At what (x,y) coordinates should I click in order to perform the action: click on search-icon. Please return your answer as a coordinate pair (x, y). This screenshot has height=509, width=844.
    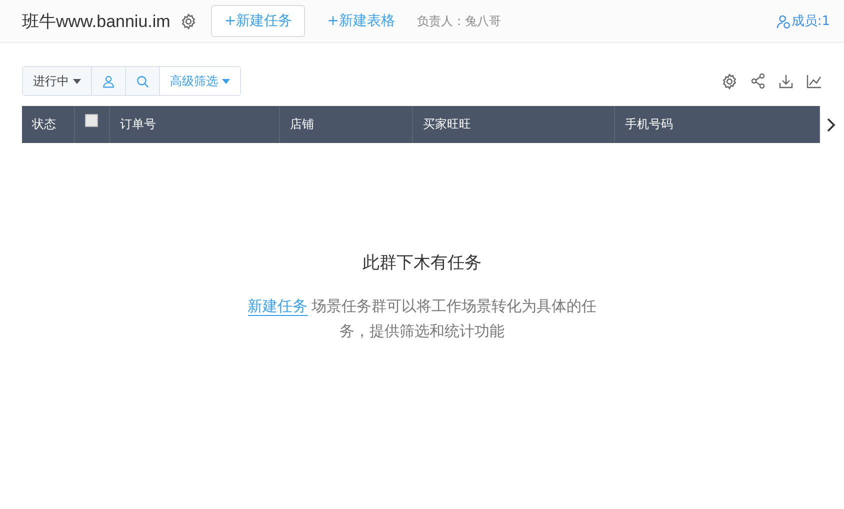
    Looking at the image, I should click on (142, 81).